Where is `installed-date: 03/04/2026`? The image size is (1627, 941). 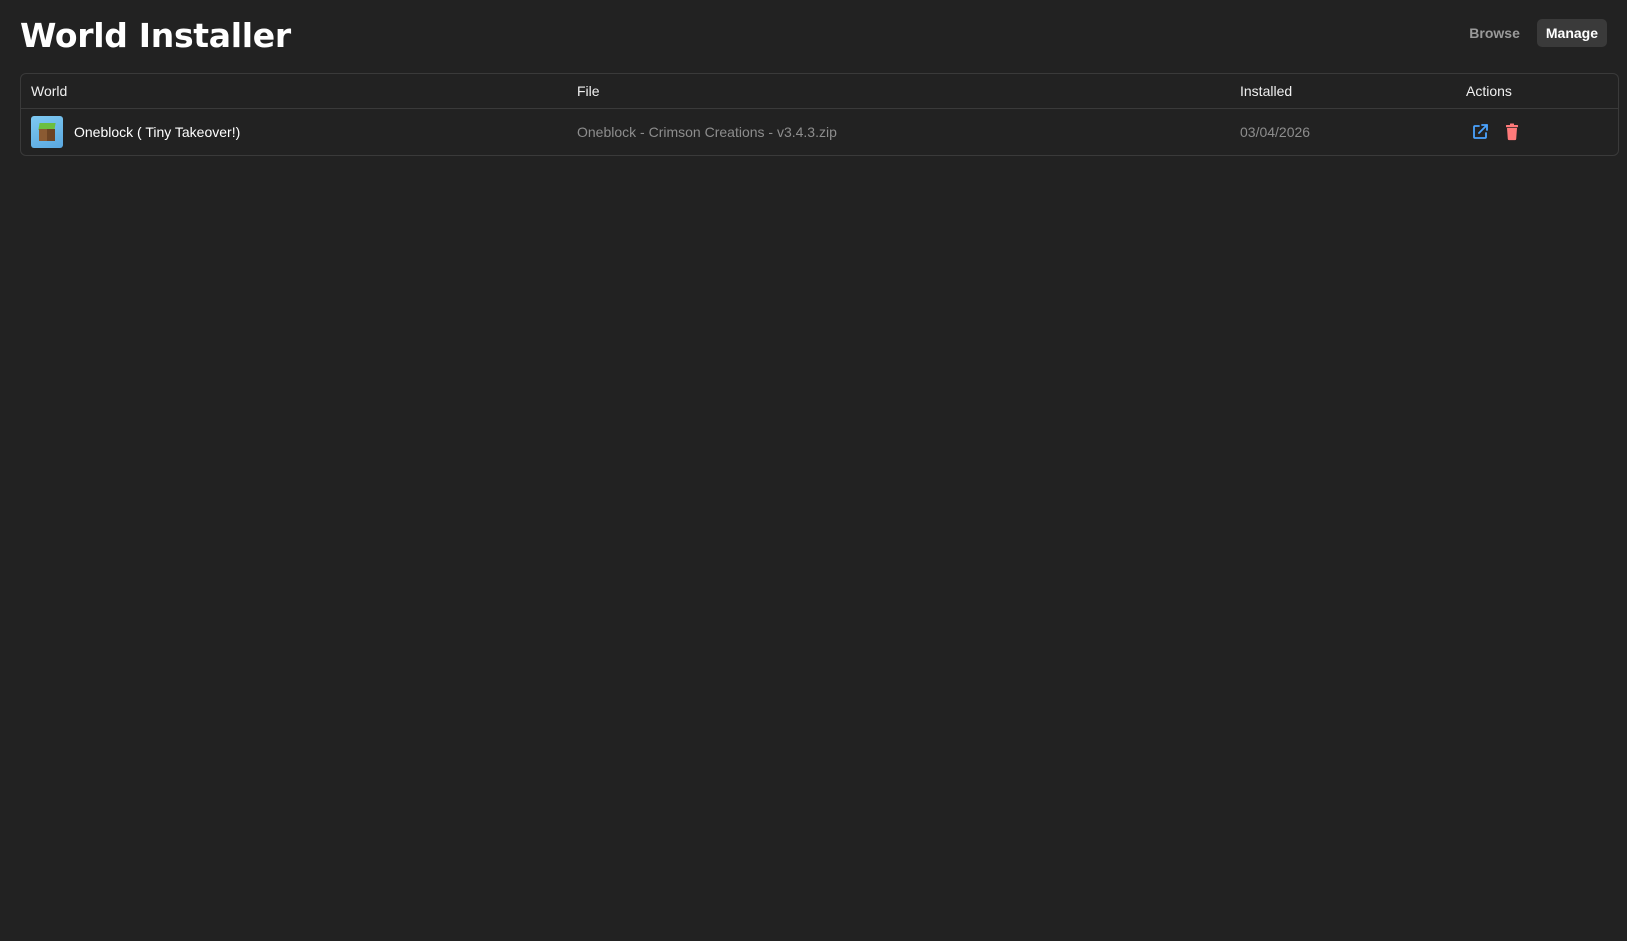 installed-date: 03/04/2026 is located at coordinates (1275, 132).